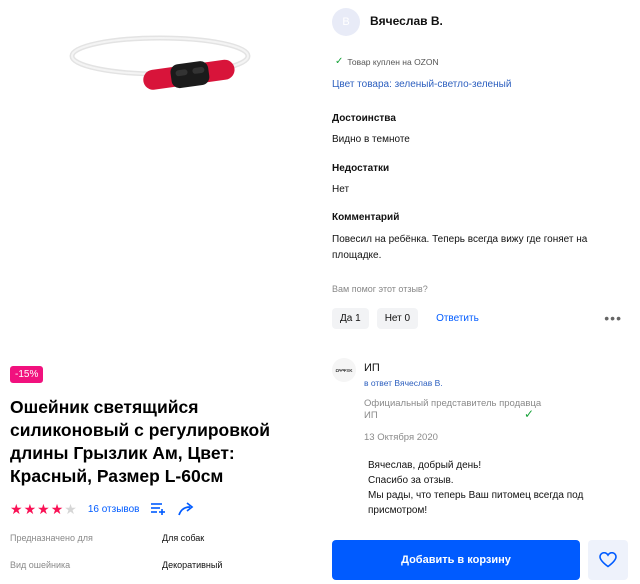 The height and width of the screenshot is (584, 640). What do you see at coordinates (186, 509) in the screenshot?
I see `share-icon` at bounding box center [186, 509].